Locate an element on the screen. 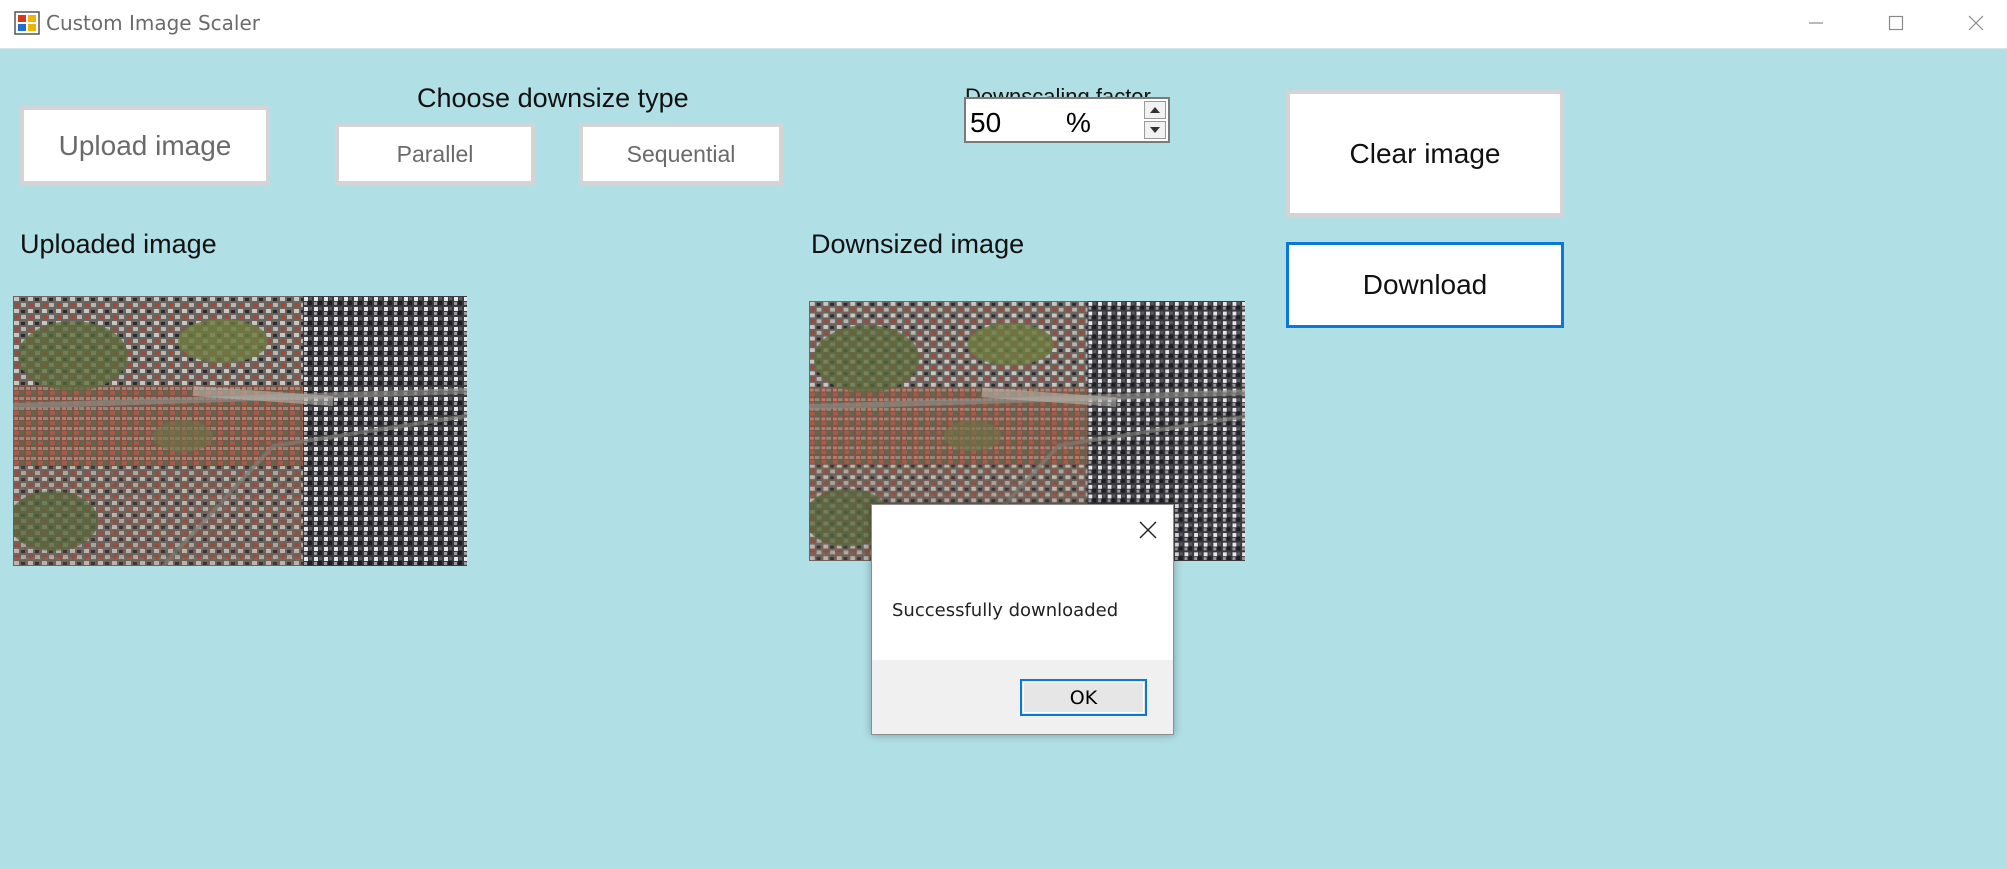  maximize-icon is located at coordinates (1896, 23).